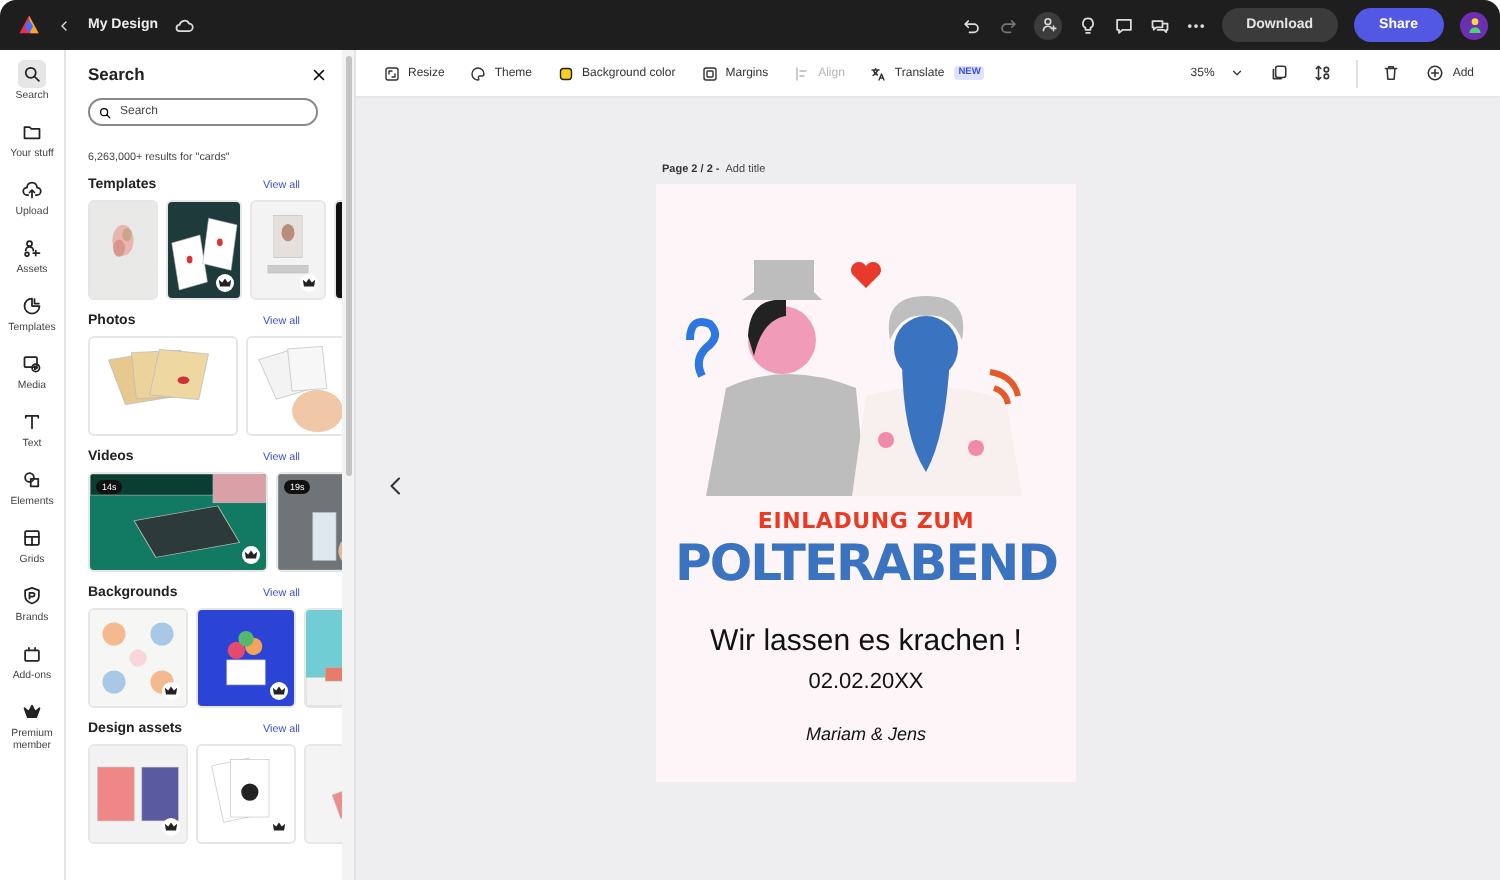 The height and width of the screenshot is (880, 1500). What do you see at coordinates (294, 386) in the screenshot?
I see `photo-thumbnail` at bounding box center [294, 386].